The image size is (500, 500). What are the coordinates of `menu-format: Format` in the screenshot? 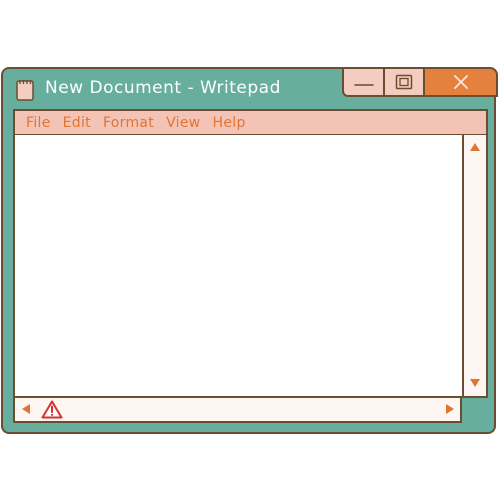 It's located at (128, 123).